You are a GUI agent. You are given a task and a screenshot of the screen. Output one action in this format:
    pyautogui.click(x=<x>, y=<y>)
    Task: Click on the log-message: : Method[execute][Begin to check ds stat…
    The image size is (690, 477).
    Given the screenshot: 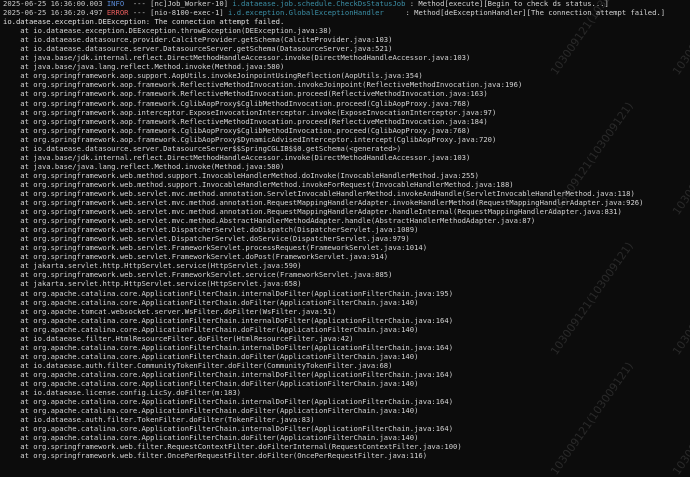 What is the action you would take?
    pyautogui.click(x=509, y=4)
    